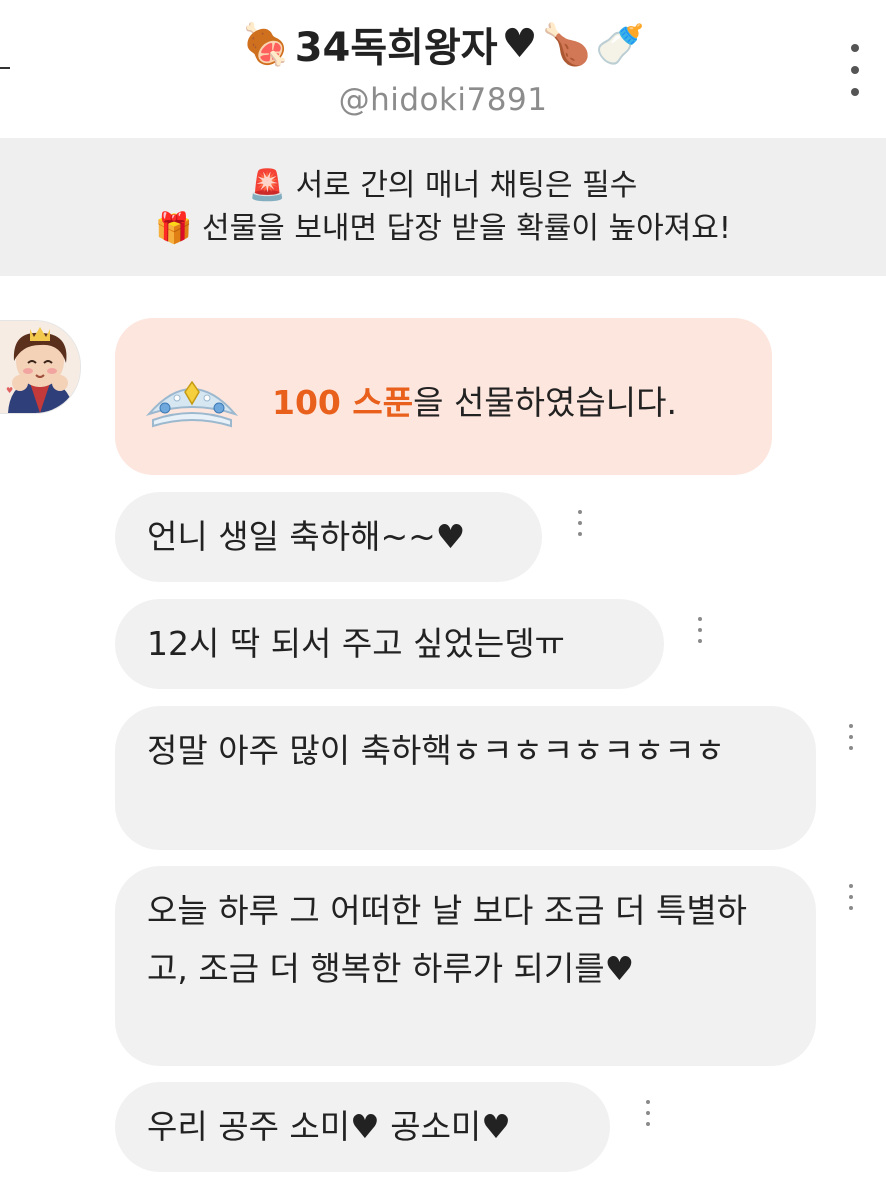 This screenshot has width=886, height=1181. I want to click on avatar: ♥, so click(40, 367).